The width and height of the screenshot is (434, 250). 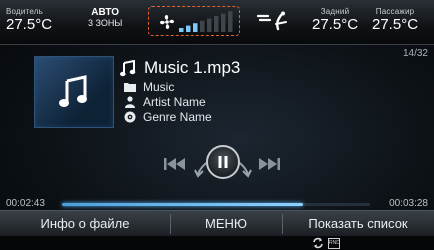 I want to click on fan-speed-control, so click(x=194, y=21).